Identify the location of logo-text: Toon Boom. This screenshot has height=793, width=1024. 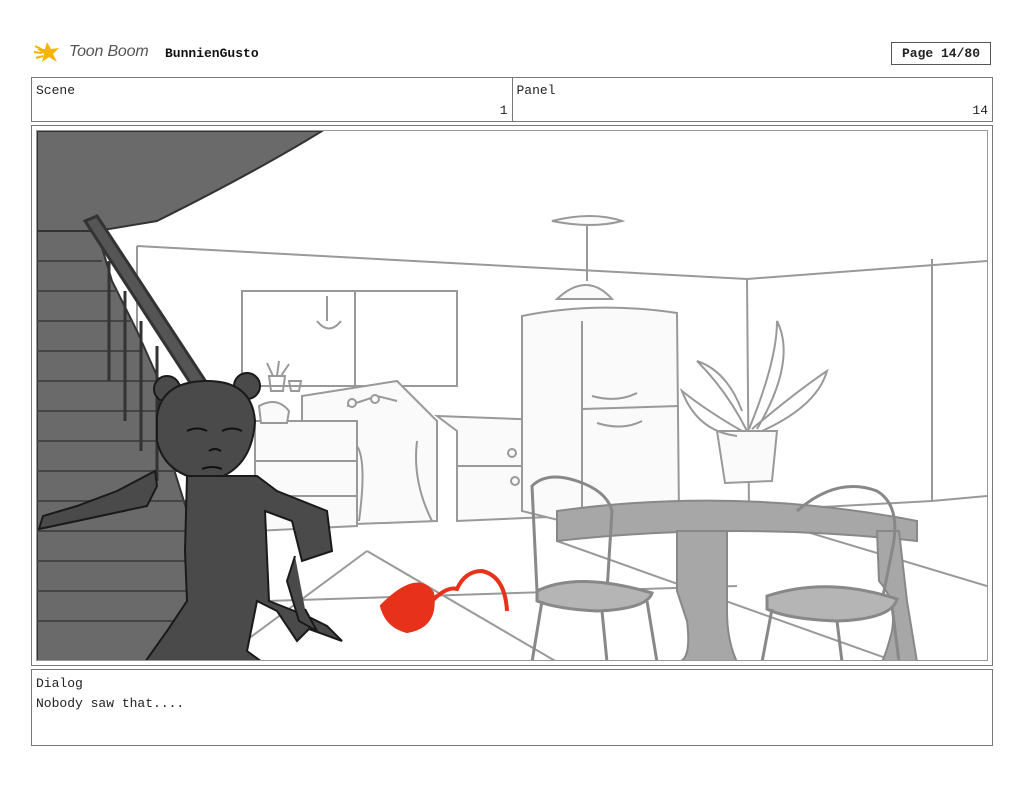
(109, 51).